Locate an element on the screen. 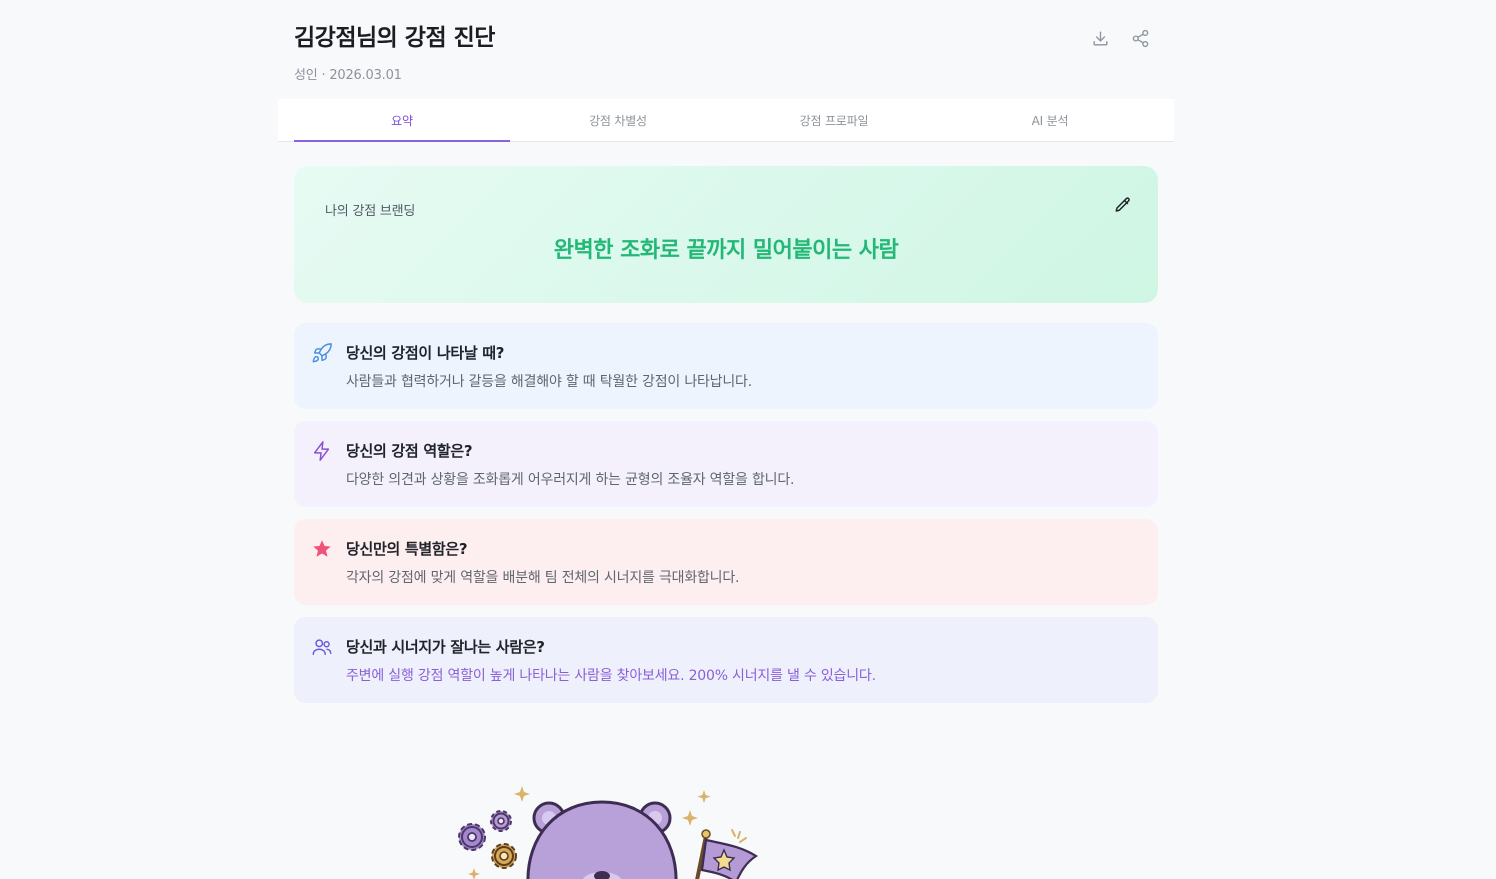 The width and height of the screenshot is (1496, 879). flag-icon is located at coordinates (727, 854).